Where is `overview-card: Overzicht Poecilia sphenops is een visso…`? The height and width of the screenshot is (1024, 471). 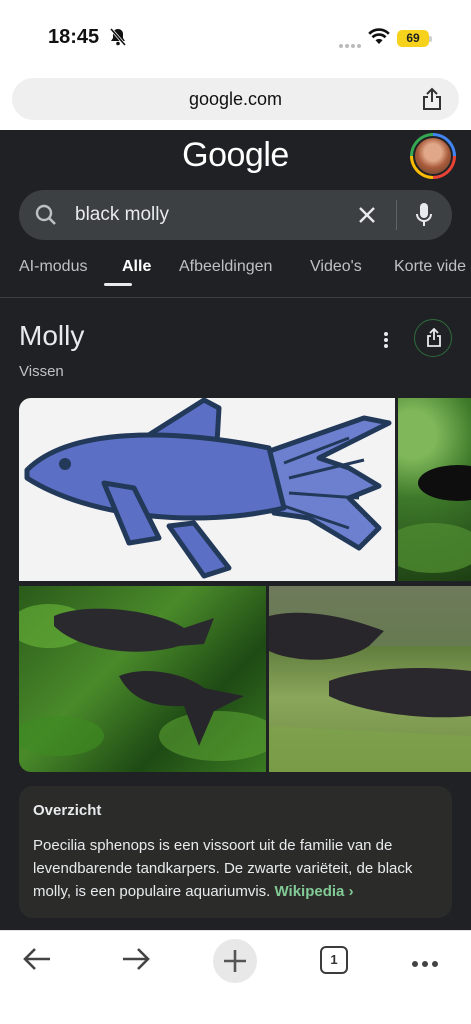 overview-card: Overzicht Poecilia sphenops is een visso… is located at coordinates (235, 852).